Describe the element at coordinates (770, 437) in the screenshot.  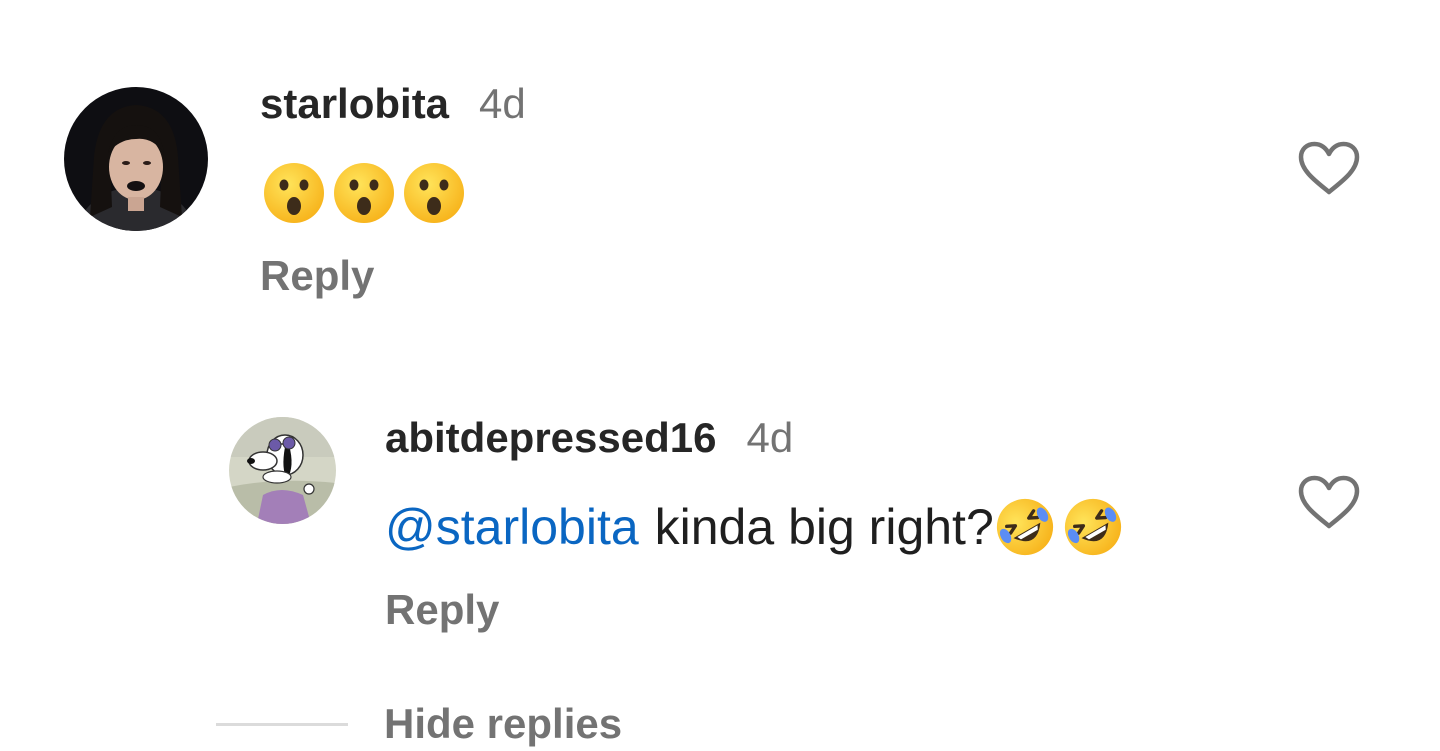
I see `reply-timestamp: 4d` at that location.